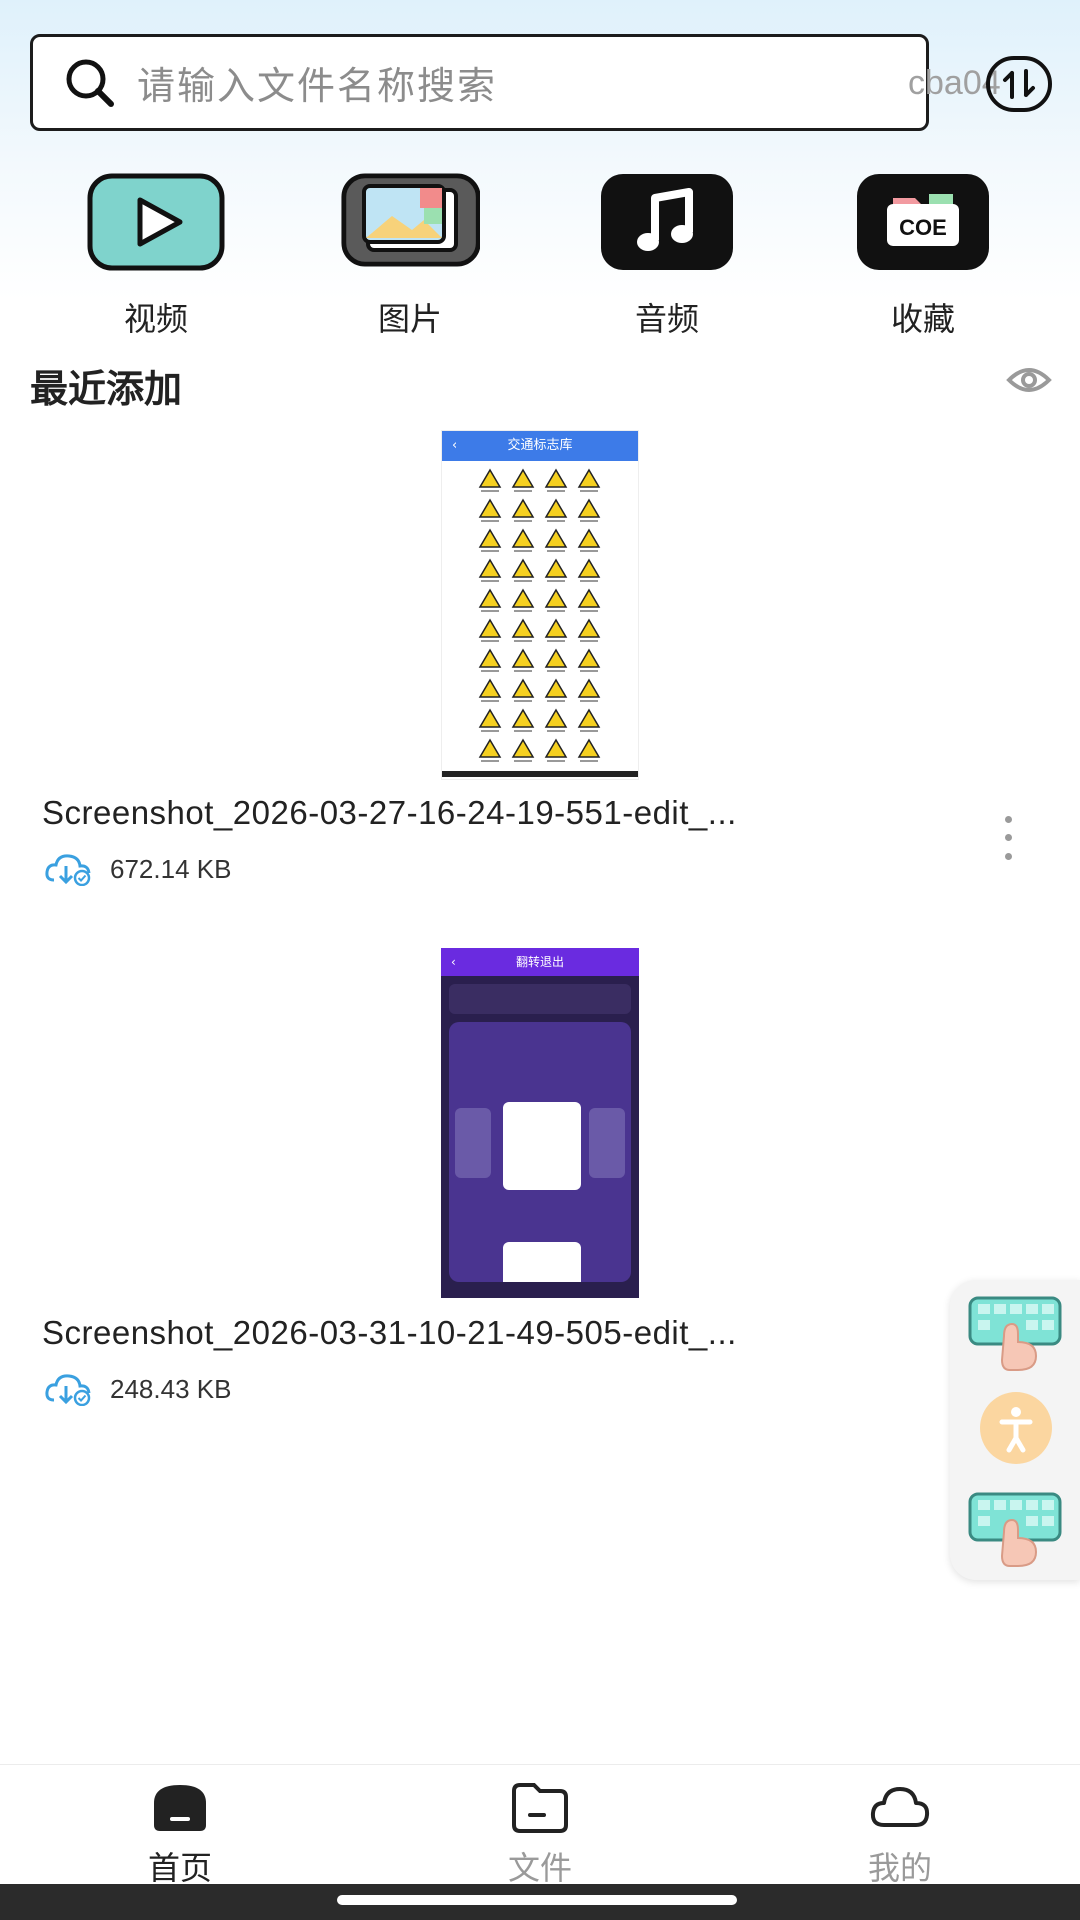 Image resolution: width=1080 pixels, height=1920 pixels. Describe the element at coordinates (1008, 838) in the screenshot. I see `more-options-button` at that location.